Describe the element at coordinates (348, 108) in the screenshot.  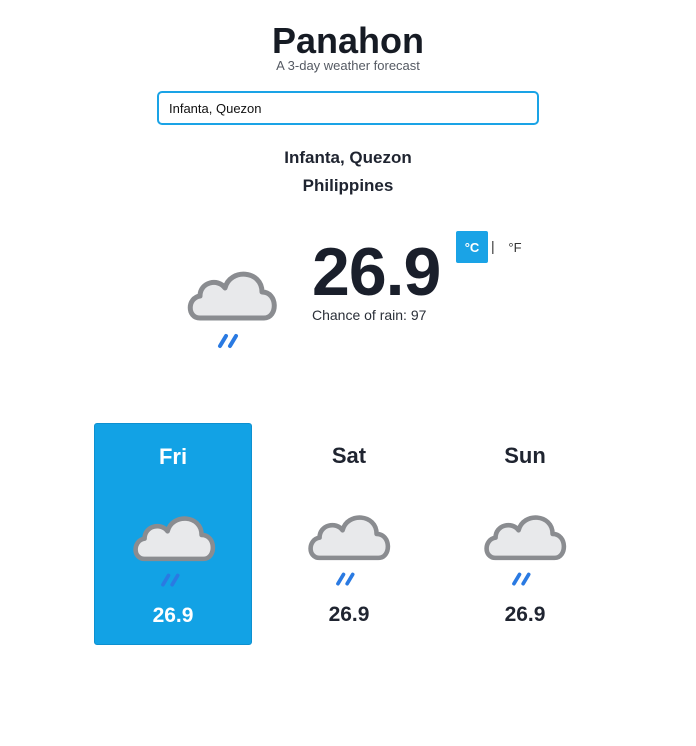
I see `location-search-input` at that location.